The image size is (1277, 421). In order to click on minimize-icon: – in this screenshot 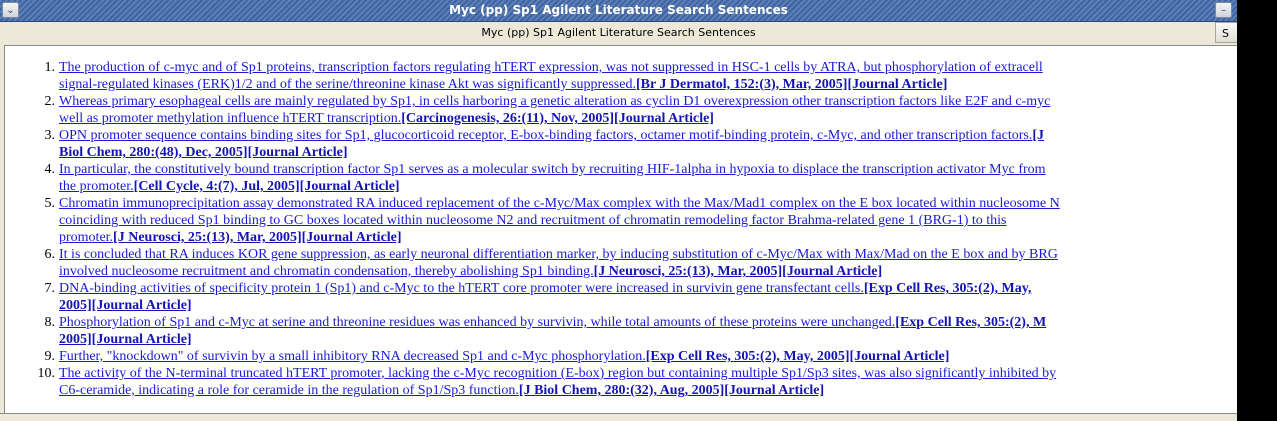, I will do `click(1223, 10)`.